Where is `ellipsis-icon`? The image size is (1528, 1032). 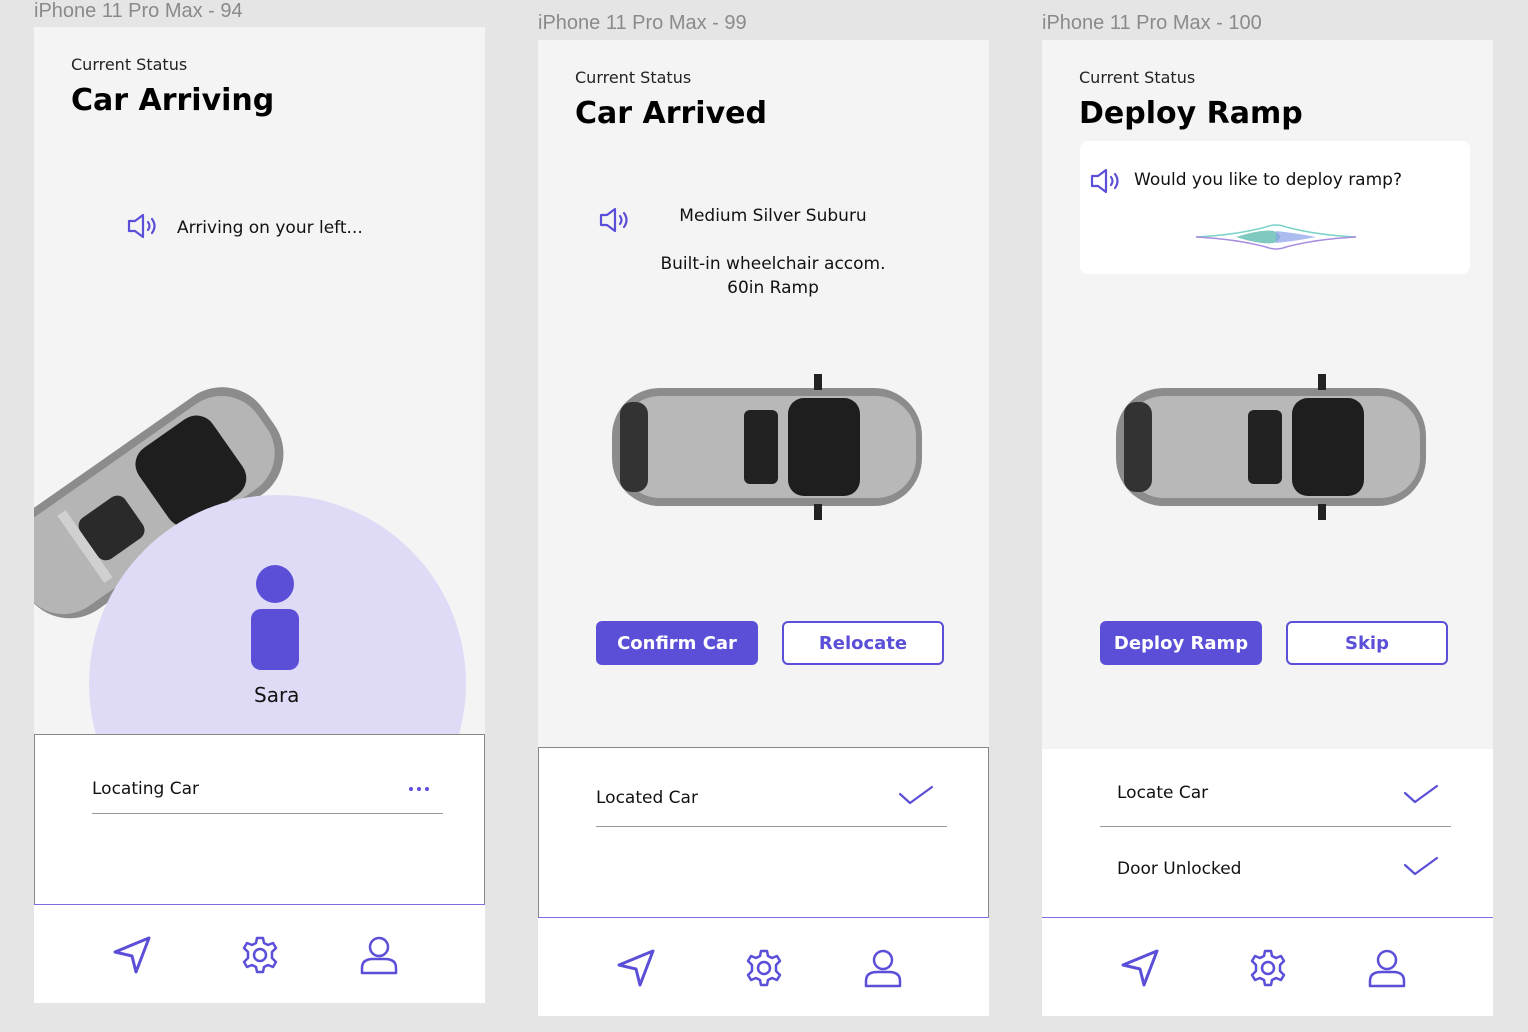 ellipsis-icon is located at coordinates (419, 789).